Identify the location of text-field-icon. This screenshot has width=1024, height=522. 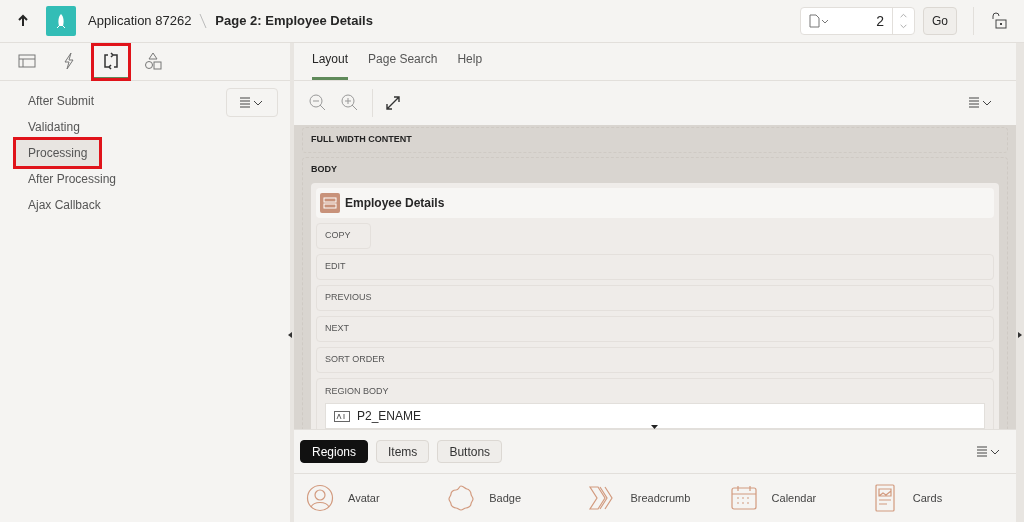
(342, 416).